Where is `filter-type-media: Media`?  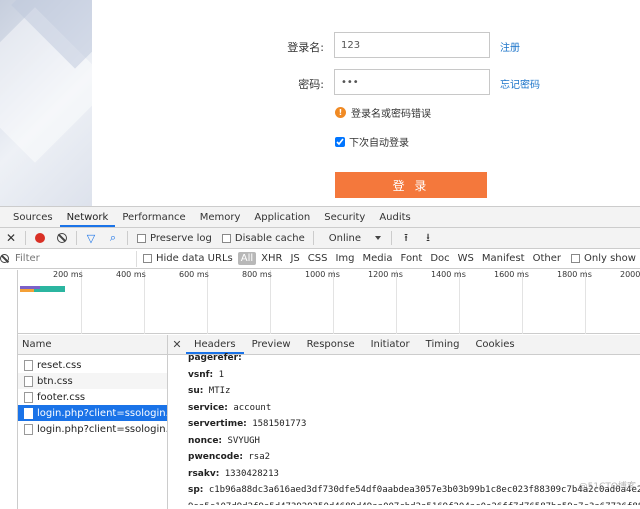 filter-type-media: Media is located at coordinates (378, 258).